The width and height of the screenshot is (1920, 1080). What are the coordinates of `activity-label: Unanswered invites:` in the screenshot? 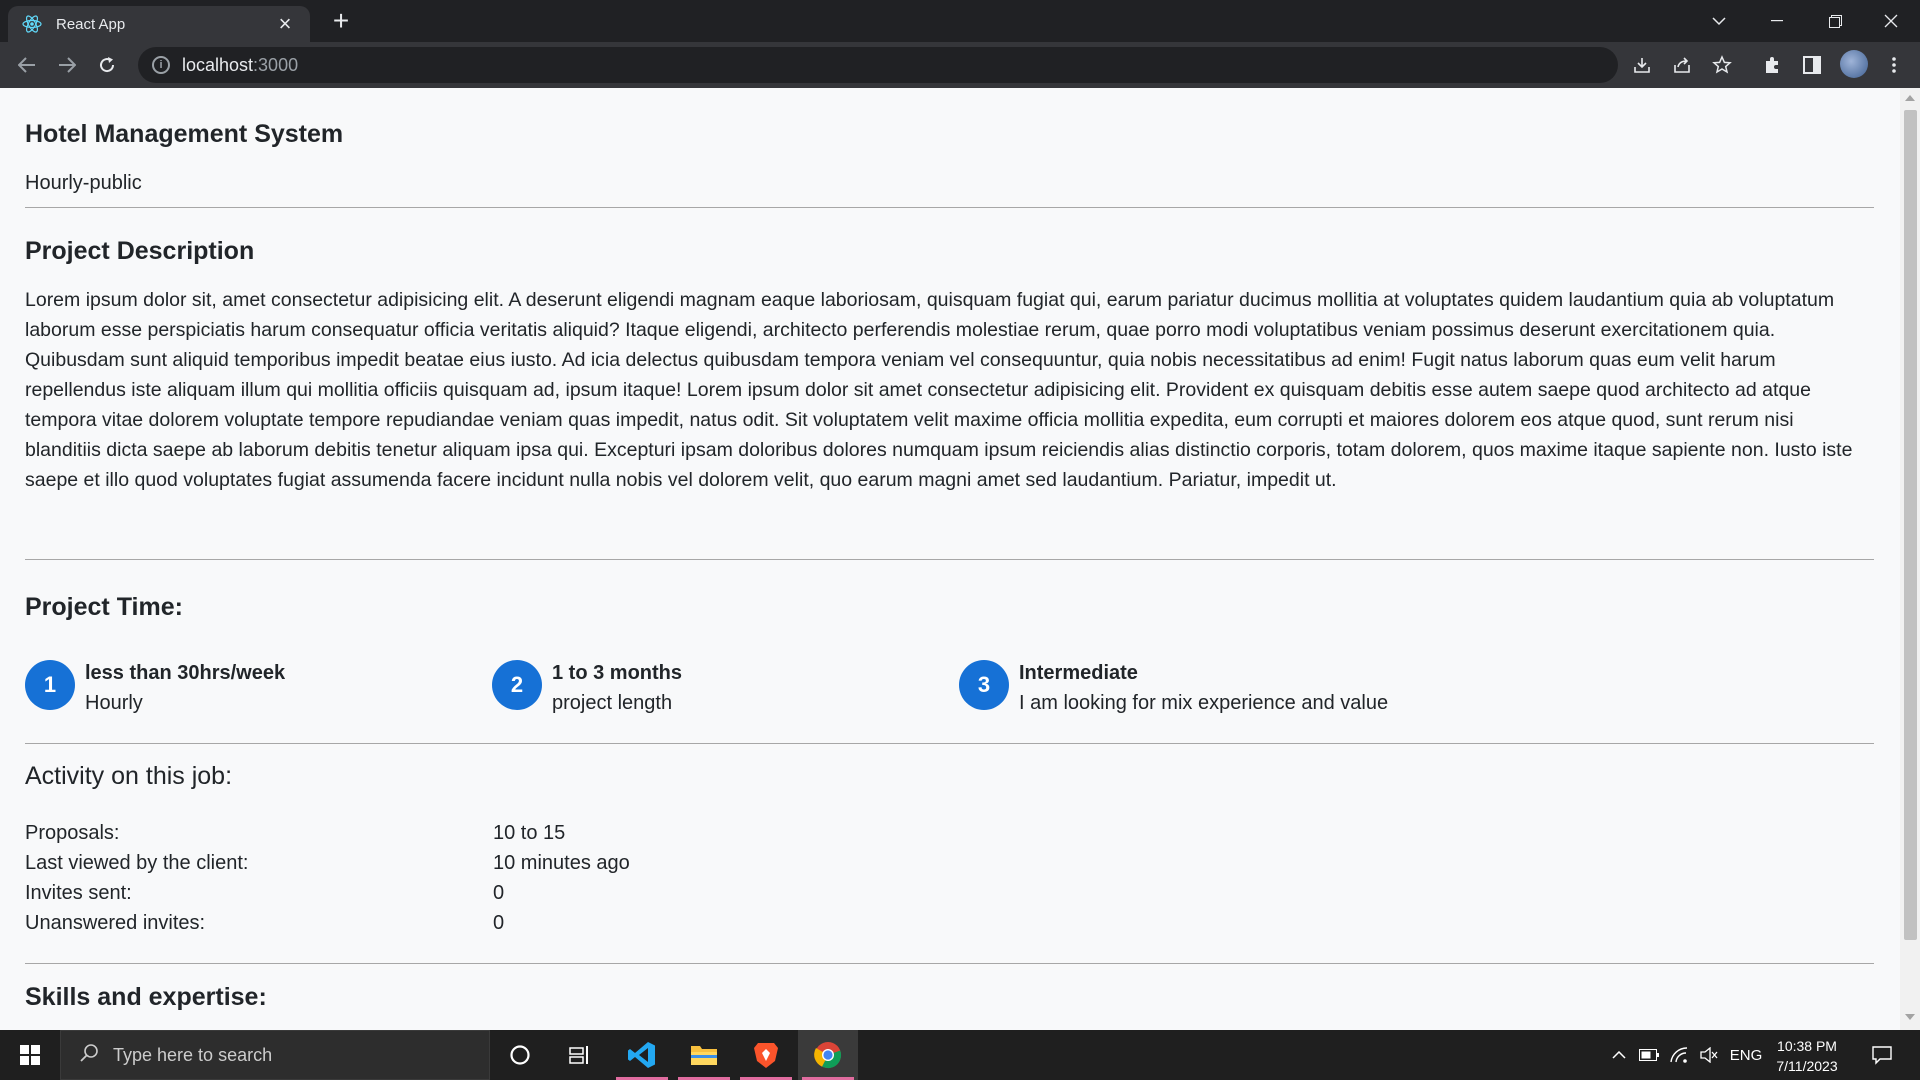 It's located at (115, 923).